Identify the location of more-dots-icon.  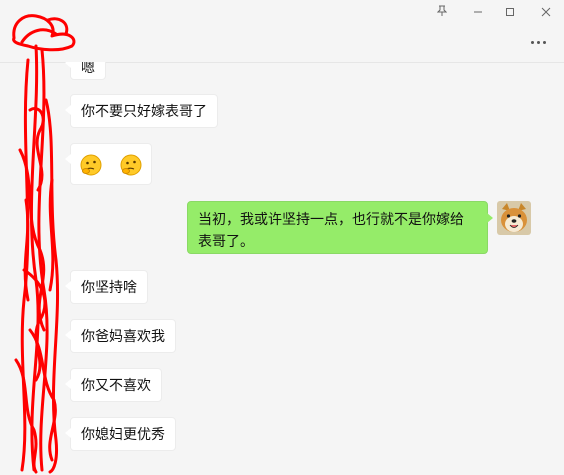
(538, 42).